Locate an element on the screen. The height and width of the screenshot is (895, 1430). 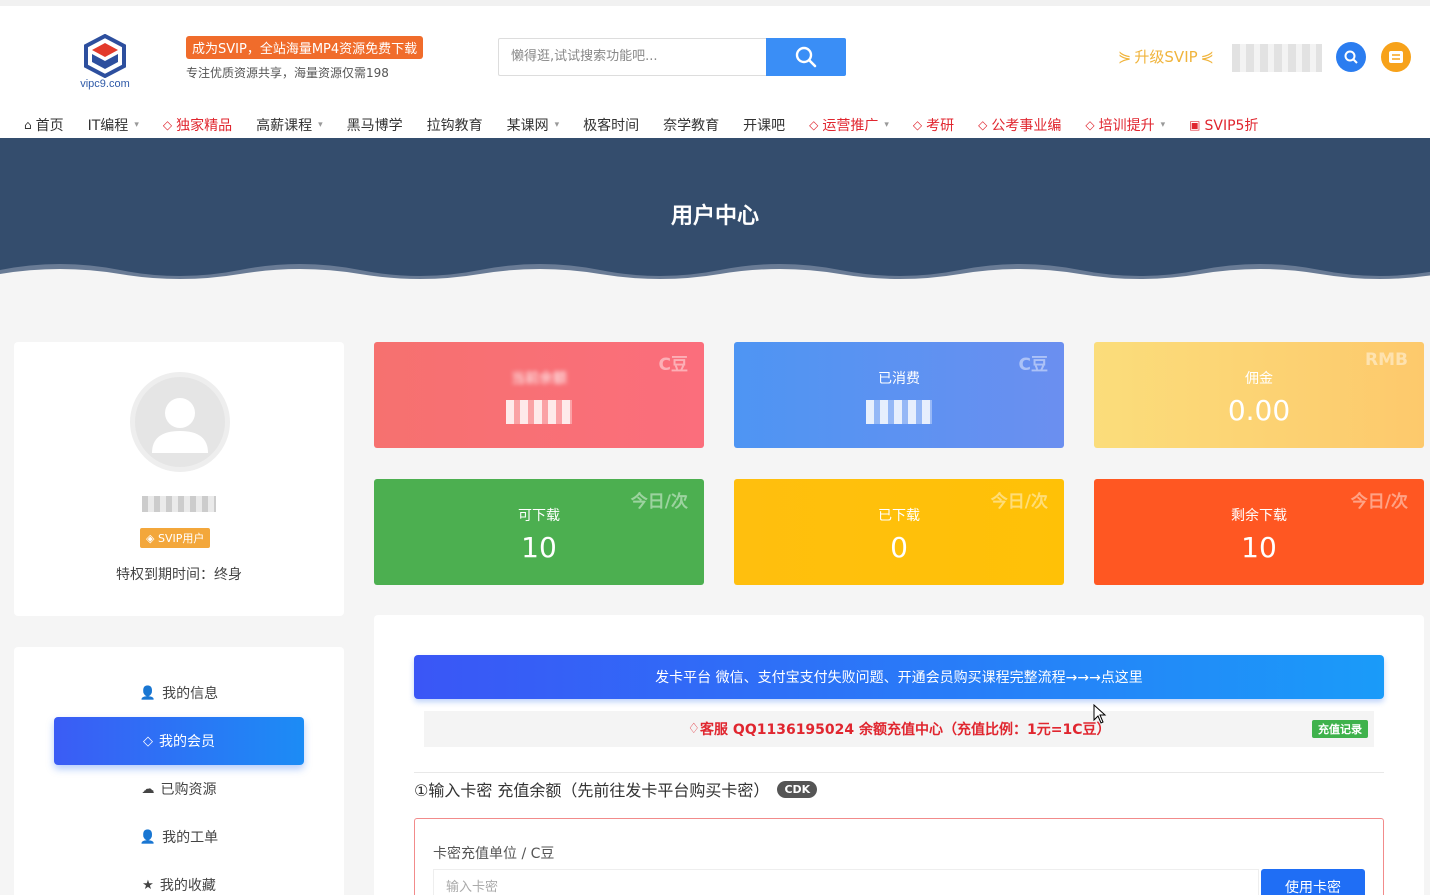
stat-value: 0.00 is located at coordinates (1259, 410).